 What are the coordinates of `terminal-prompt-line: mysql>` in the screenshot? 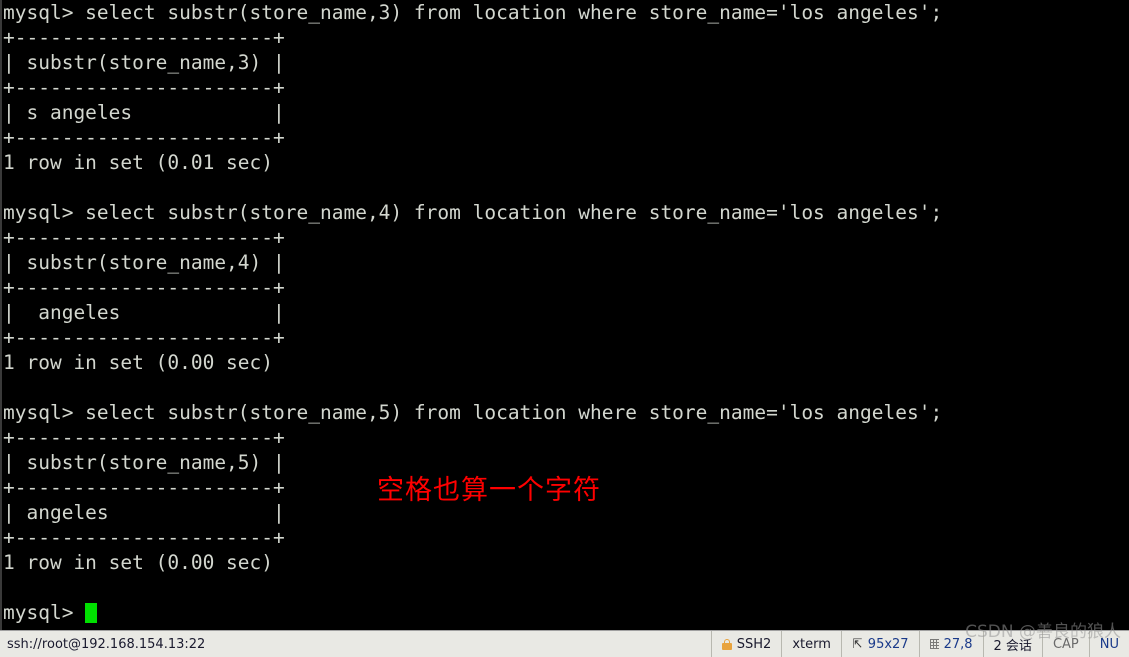 It's located at (565, 612).